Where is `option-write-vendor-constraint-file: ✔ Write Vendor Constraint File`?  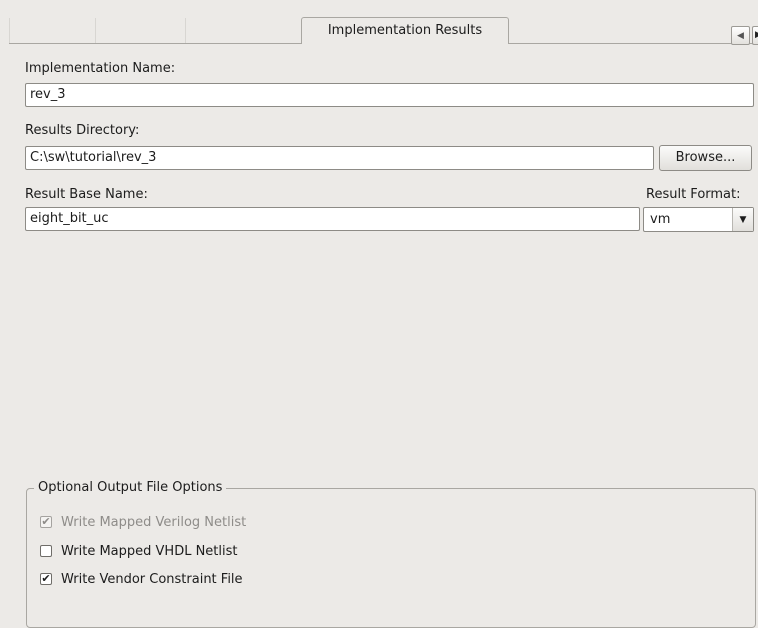
option-write-vendor-constraint-file: ✔ Write Vendor Constraint File is located at coordinates (141, 579).